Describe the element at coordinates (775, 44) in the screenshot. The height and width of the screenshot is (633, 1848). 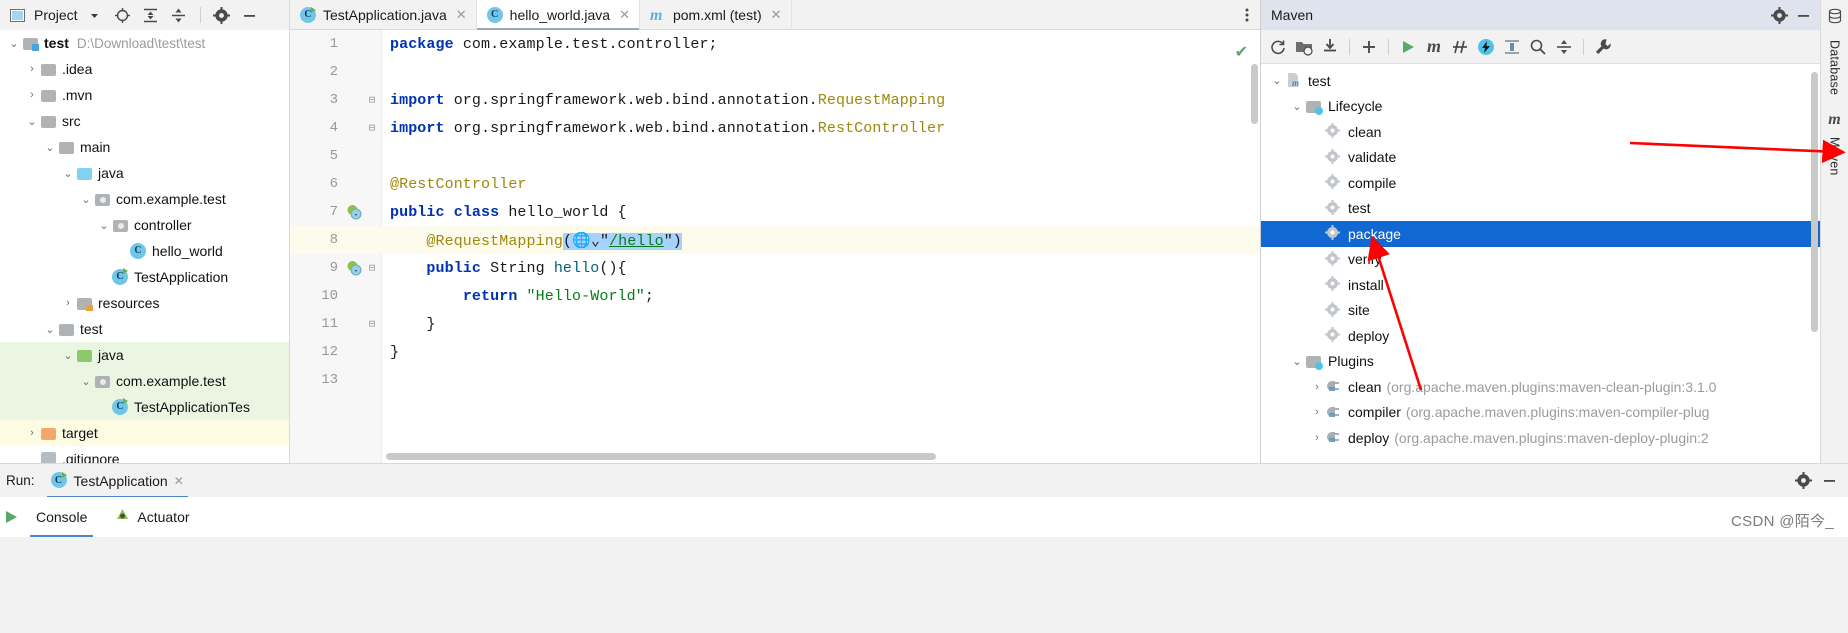
I see `code-line: 1 package com.example.test.controller;` at that location.